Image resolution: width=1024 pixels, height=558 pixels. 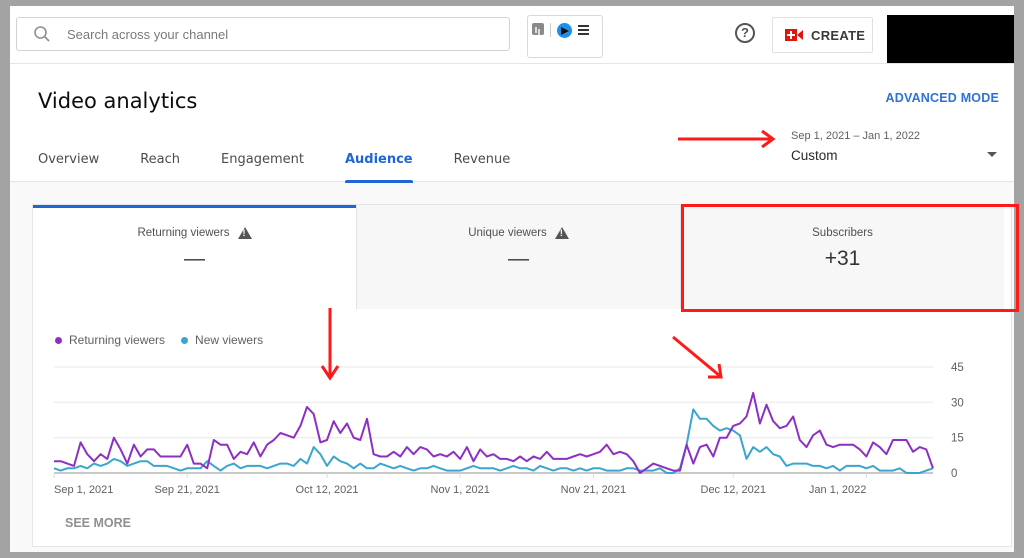 What do you see at coordinates (160, 167) in the screenshot?
I see `tab-reach: Reach` at bounding box center [160, 167].